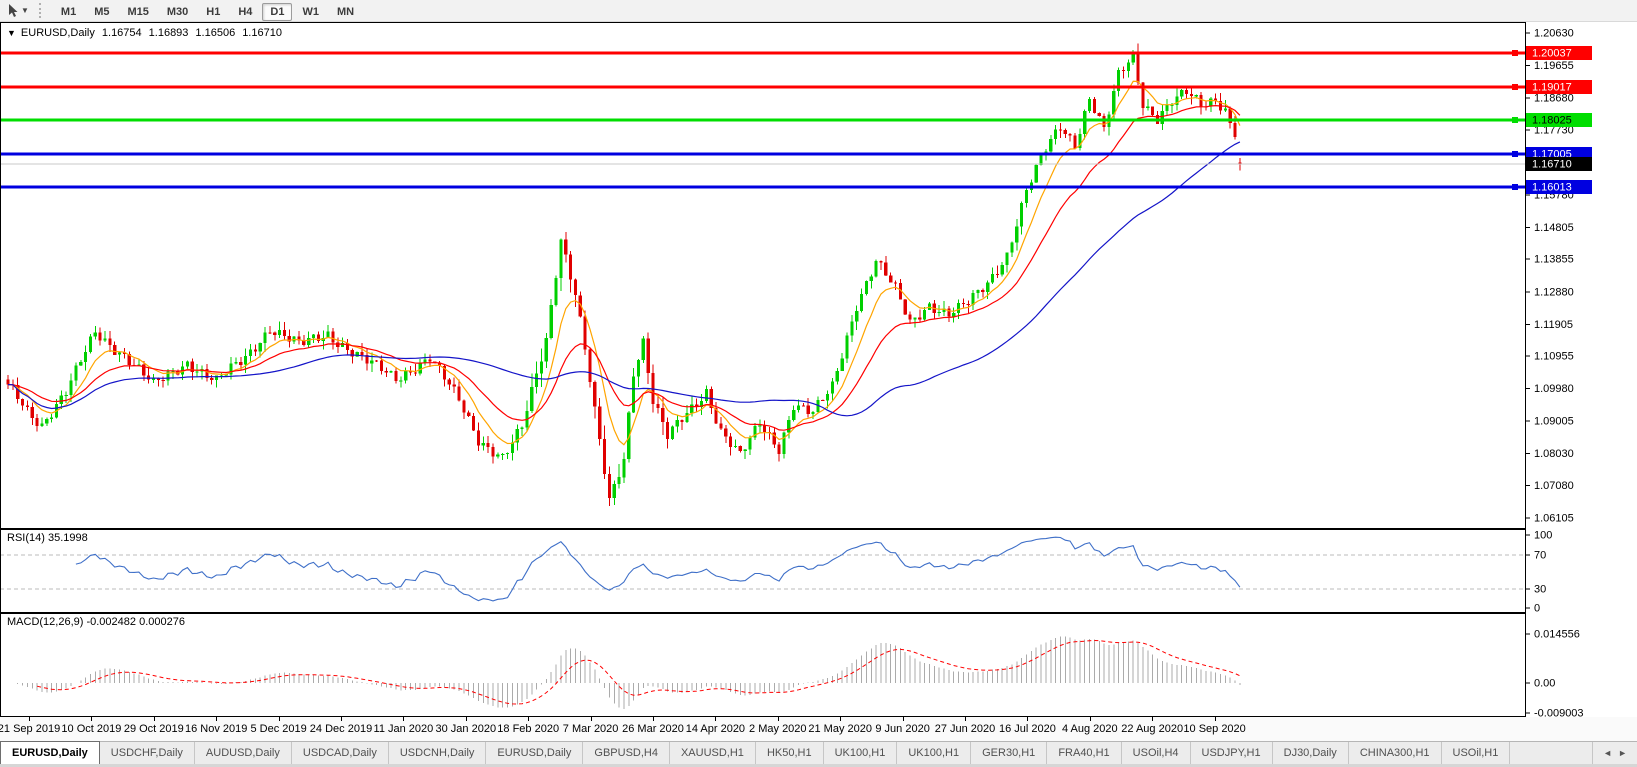 Image resolution: width=1637 pixels, height=767 pixels. I want to click on macd-panel-canvas: 0.014556 0.00 -0.009003, so click(818, 665).